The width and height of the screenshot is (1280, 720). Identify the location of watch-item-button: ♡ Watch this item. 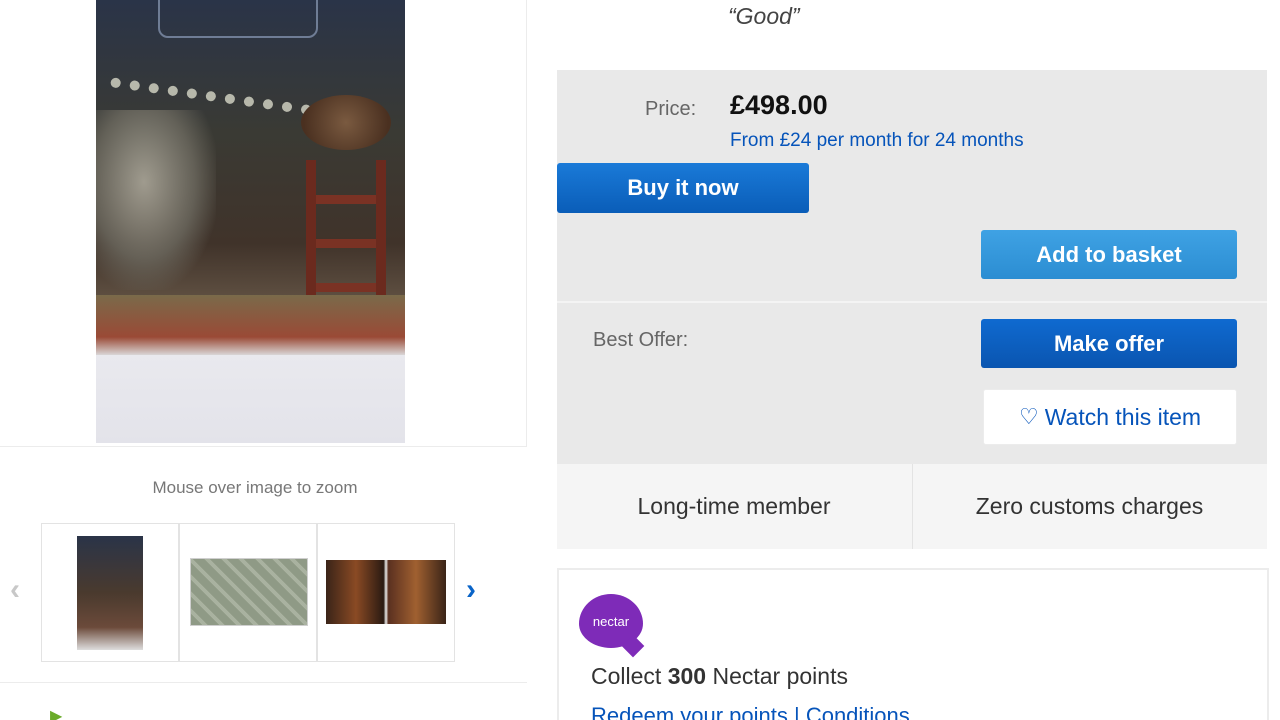
(1110, 417).